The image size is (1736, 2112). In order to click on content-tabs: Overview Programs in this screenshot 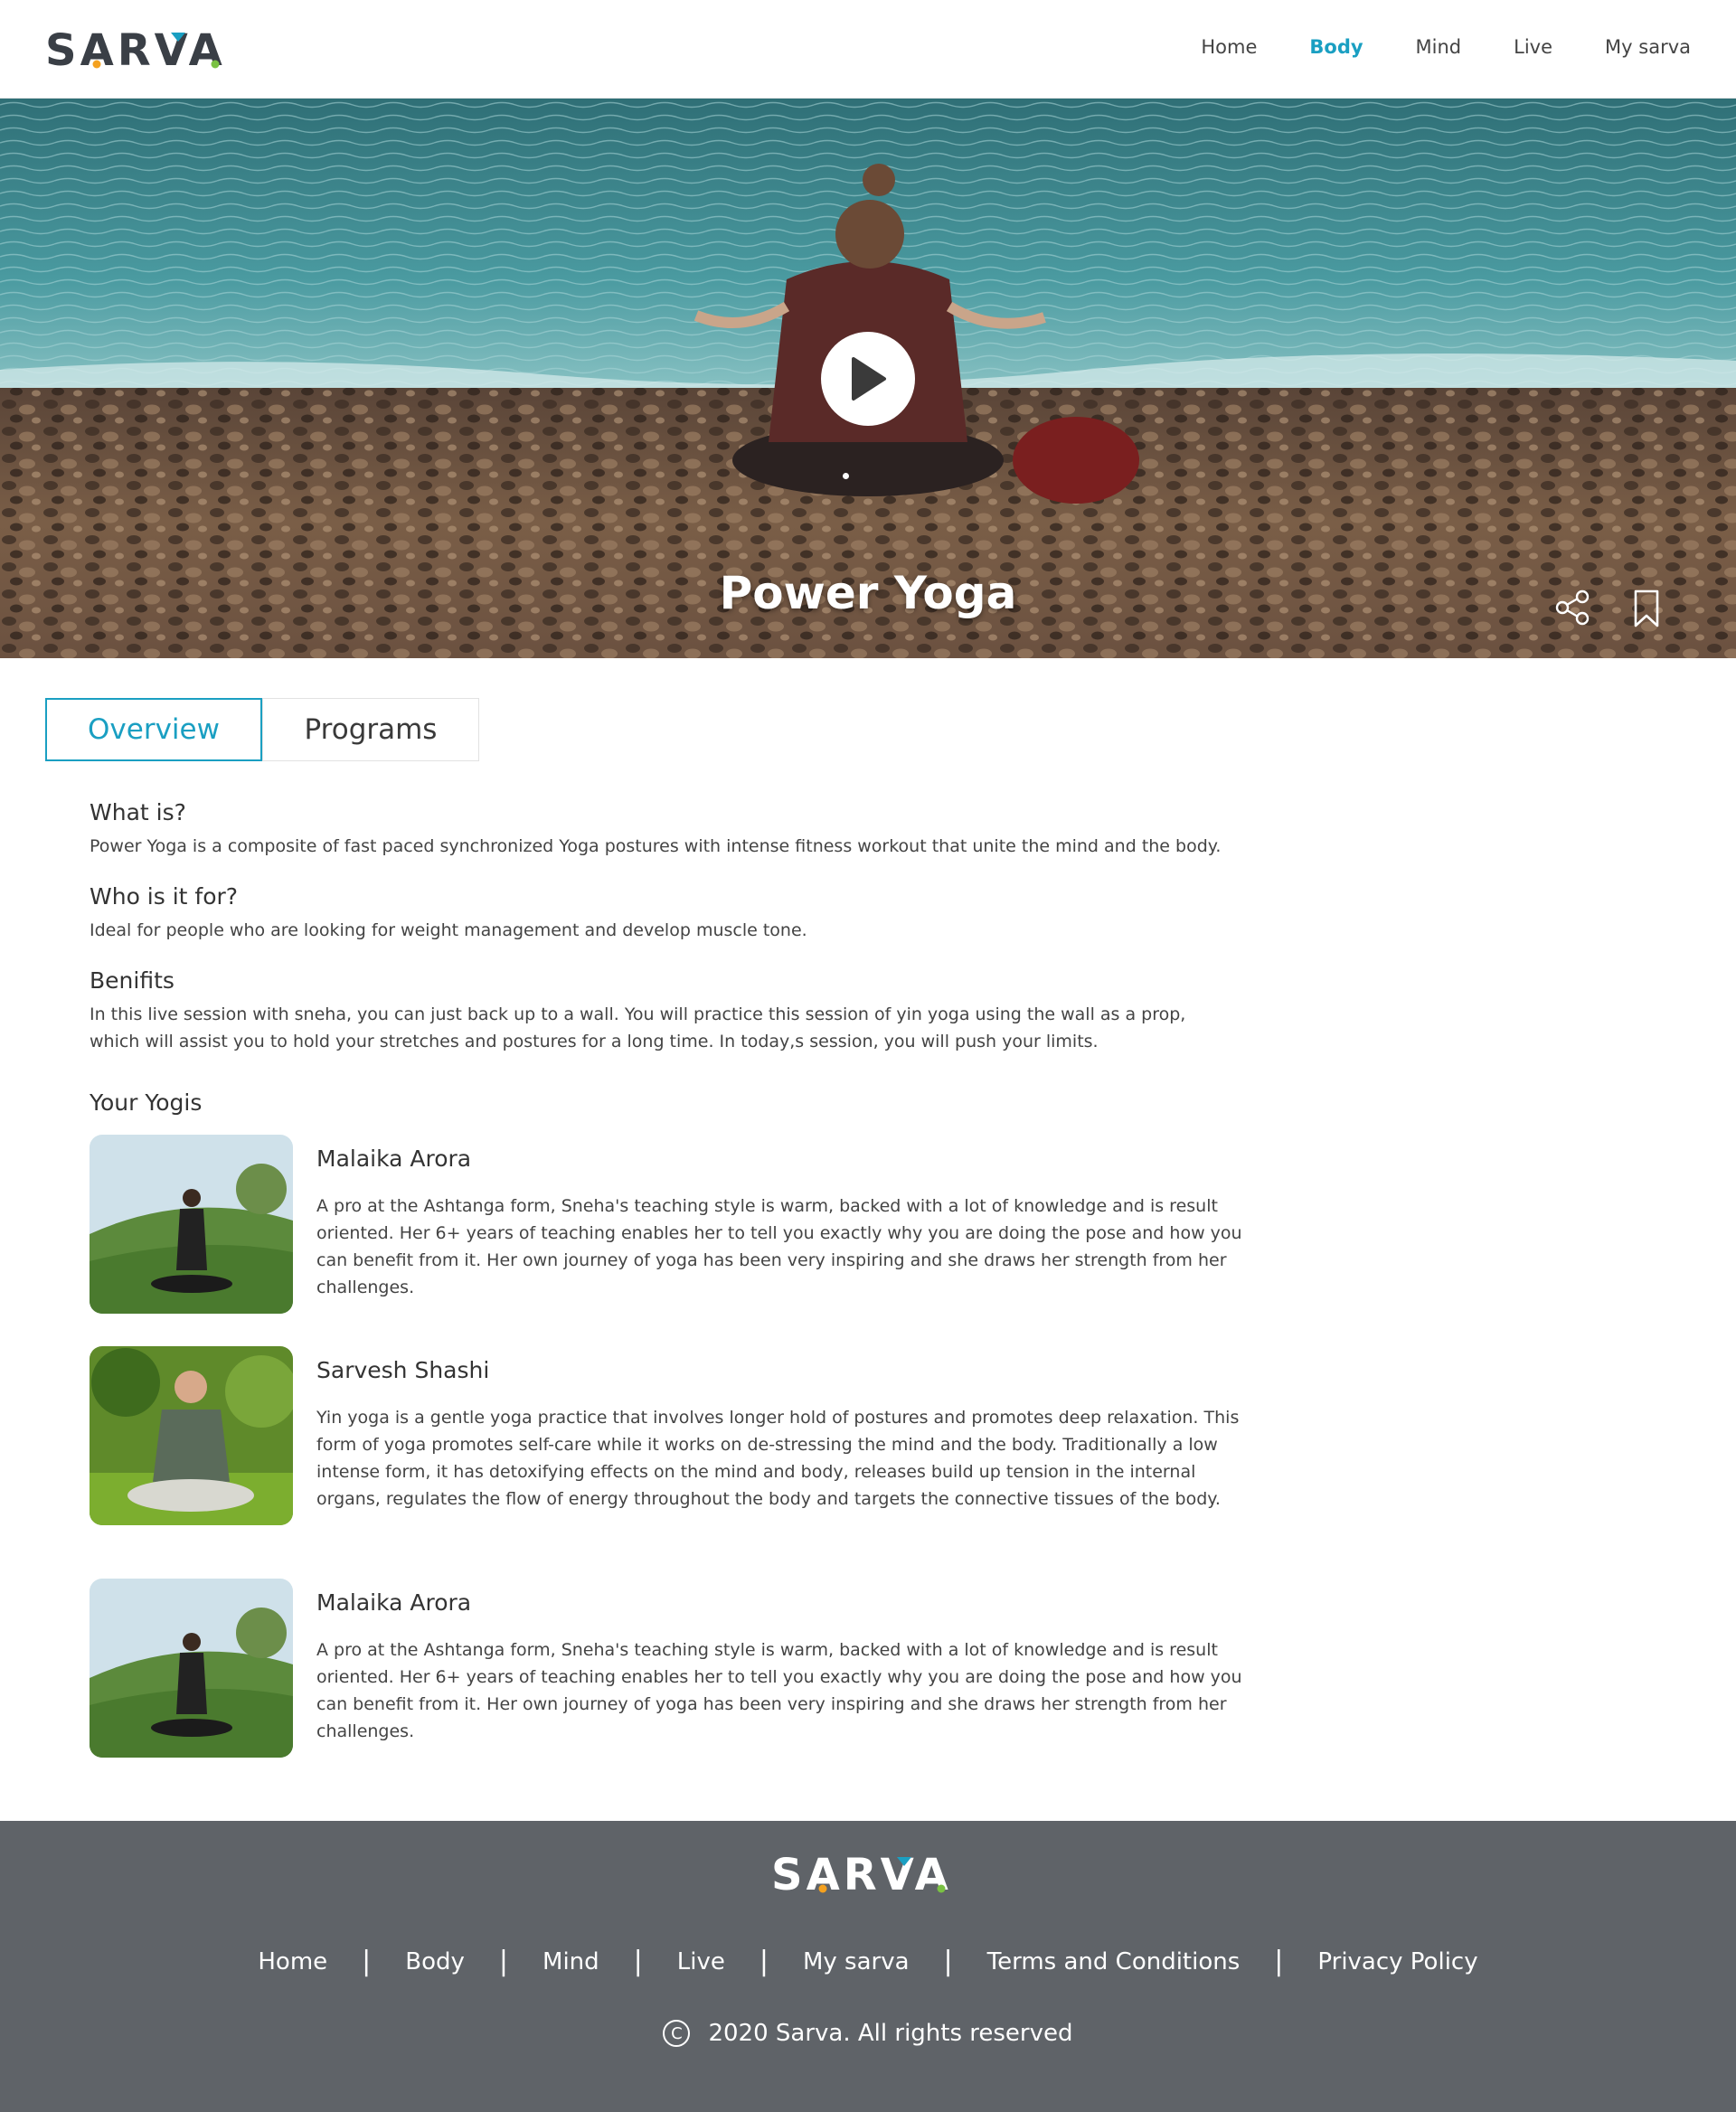, I will do `click(262, 729)`.